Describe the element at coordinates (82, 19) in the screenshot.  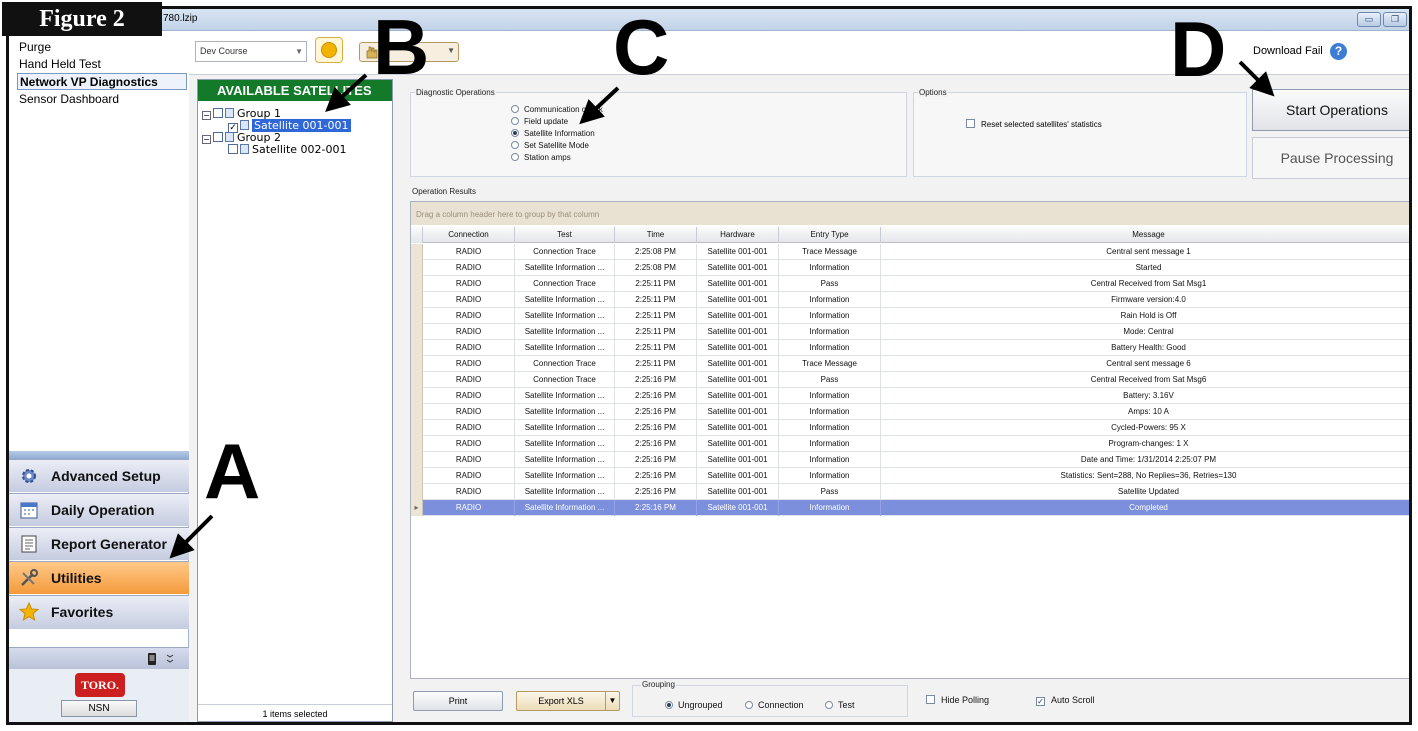
I see `figure-label: Figure 2` at that location.